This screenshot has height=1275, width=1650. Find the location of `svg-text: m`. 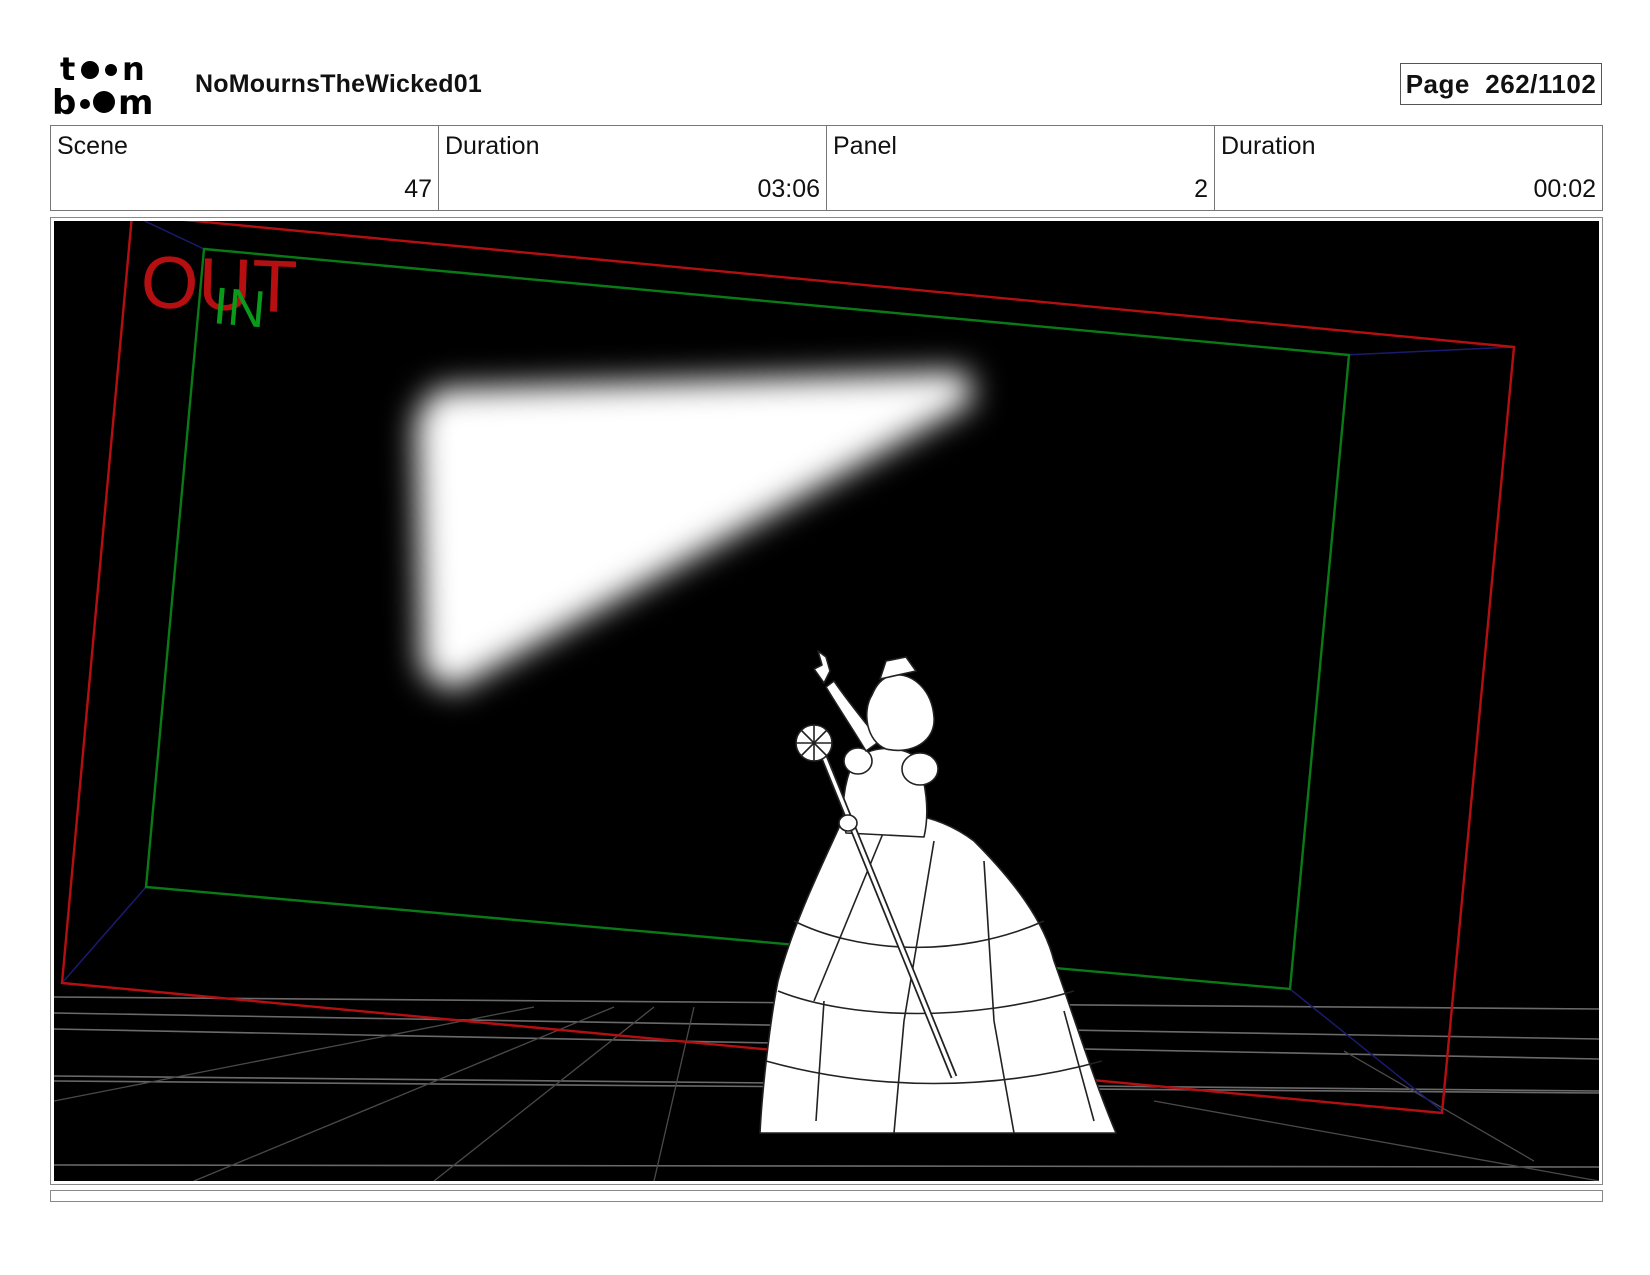

svg-text: m is located at coordinates (135, 100).